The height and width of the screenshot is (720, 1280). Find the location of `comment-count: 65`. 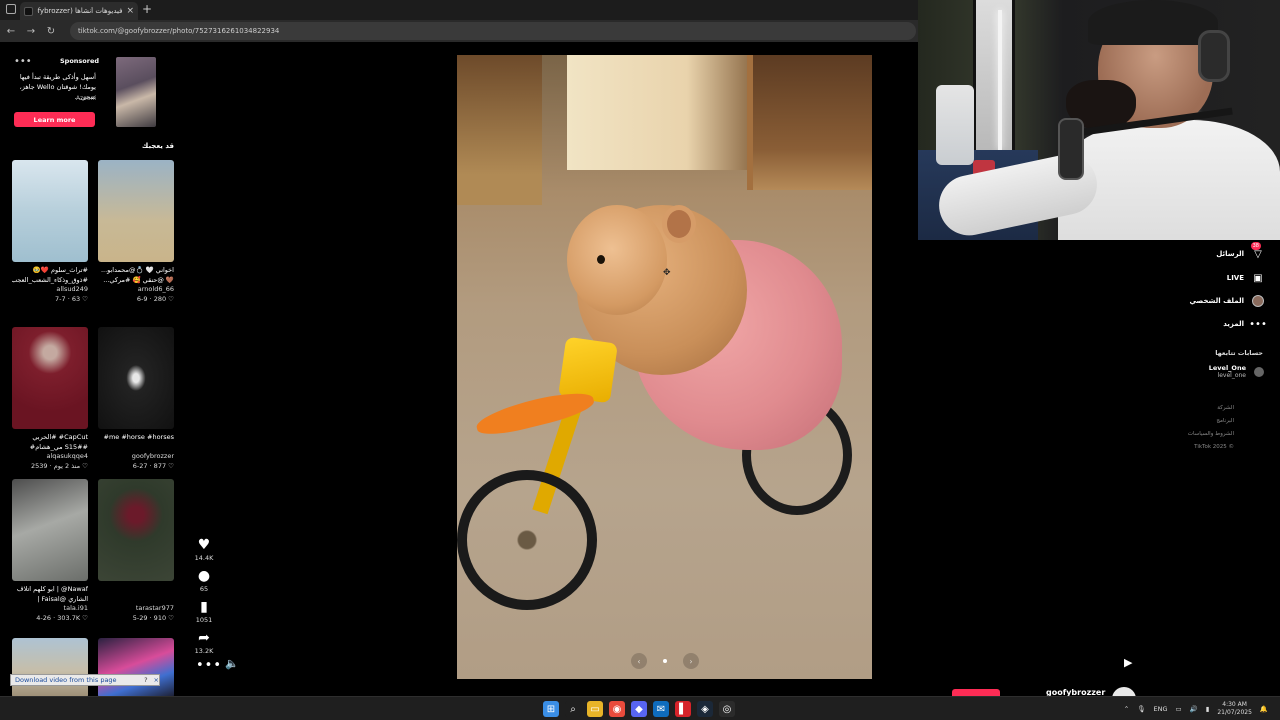

comment-count: 65 is located at coordinates (204, 589).